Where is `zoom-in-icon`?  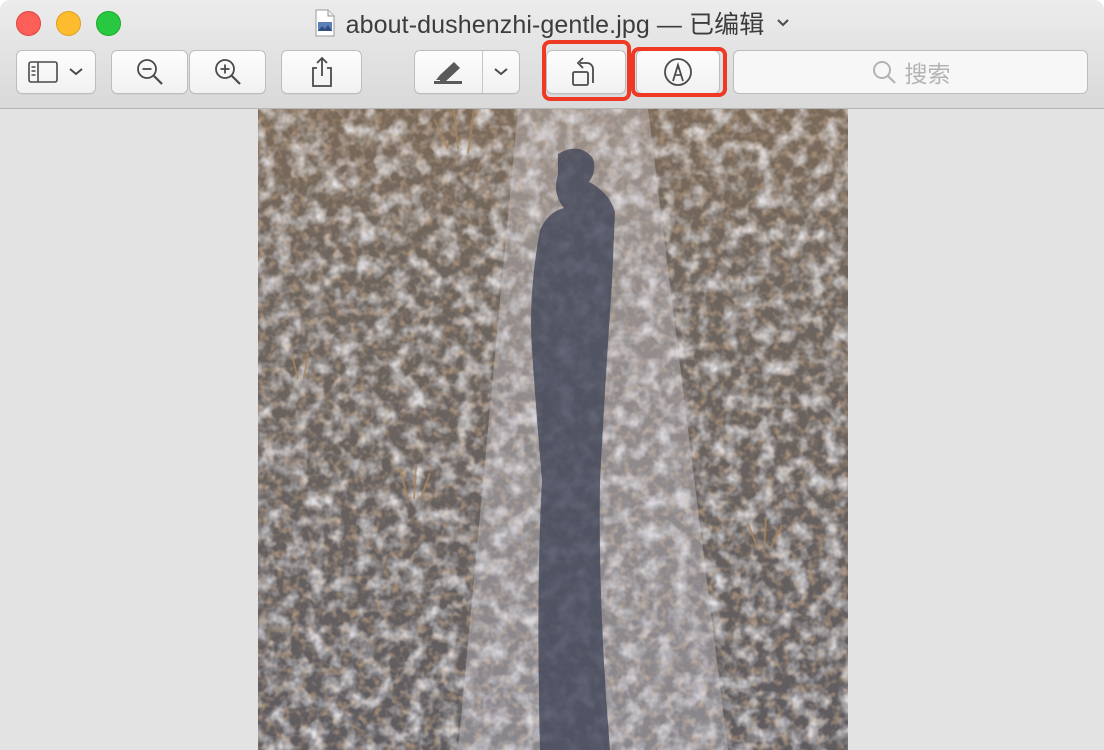 zoom-in-icon is located at coordinates (227, 72).